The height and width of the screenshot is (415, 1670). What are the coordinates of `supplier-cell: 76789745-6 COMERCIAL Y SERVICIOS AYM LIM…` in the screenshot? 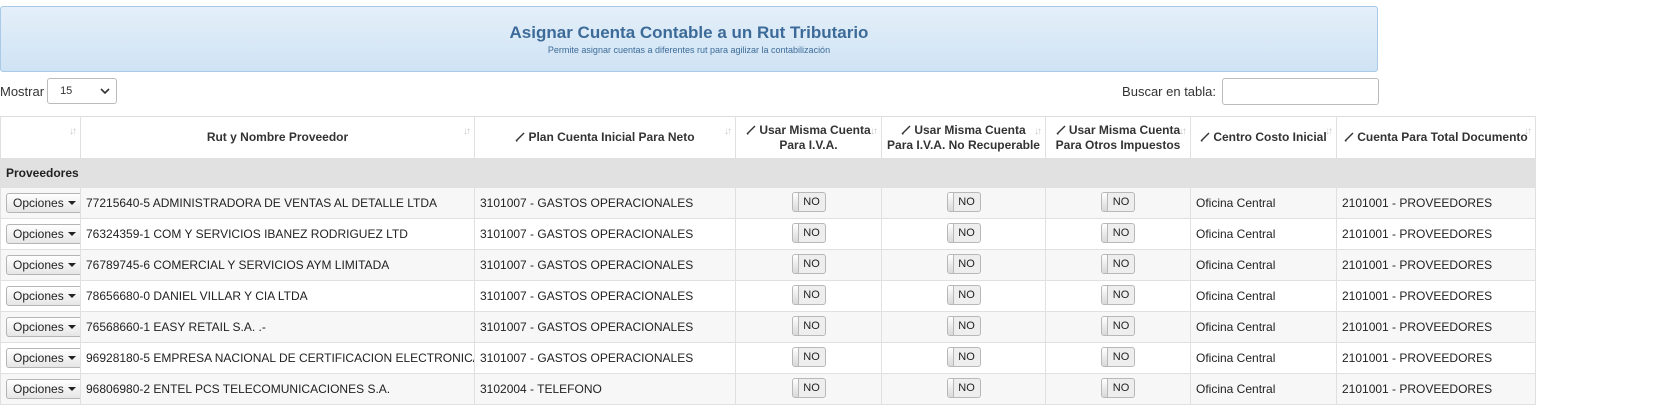 It's located at (277, 265).